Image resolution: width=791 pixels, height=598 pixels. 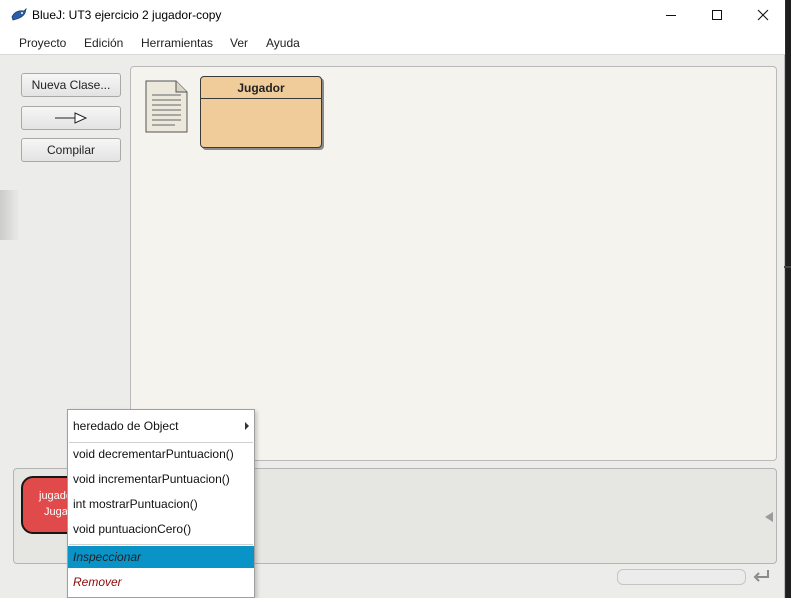 What do you see at coordinates (19, 14) in the screenshot?
I see `bluej-bird-icon` at bounding box center [19, 14].